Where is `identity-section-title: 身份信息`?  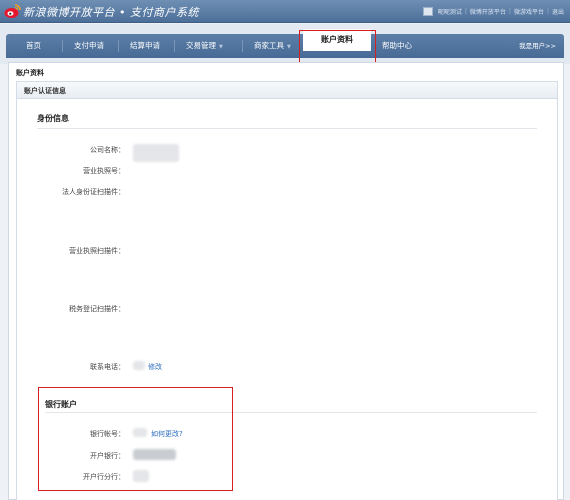 identity-section-title: 身份信息 is located at coordinates (53, 118).